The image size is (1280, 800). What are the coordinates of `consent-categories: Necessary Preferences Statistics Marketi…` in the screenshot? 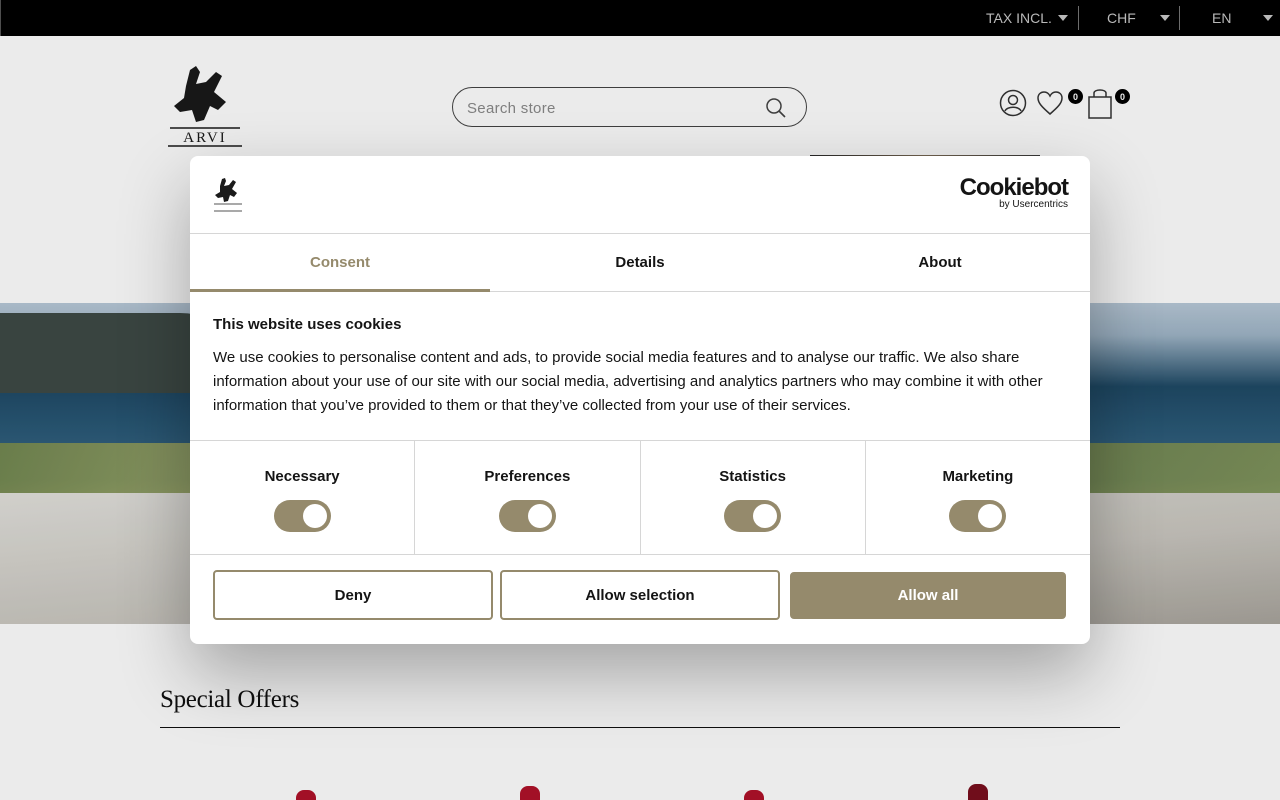 It's located at (640, 497).